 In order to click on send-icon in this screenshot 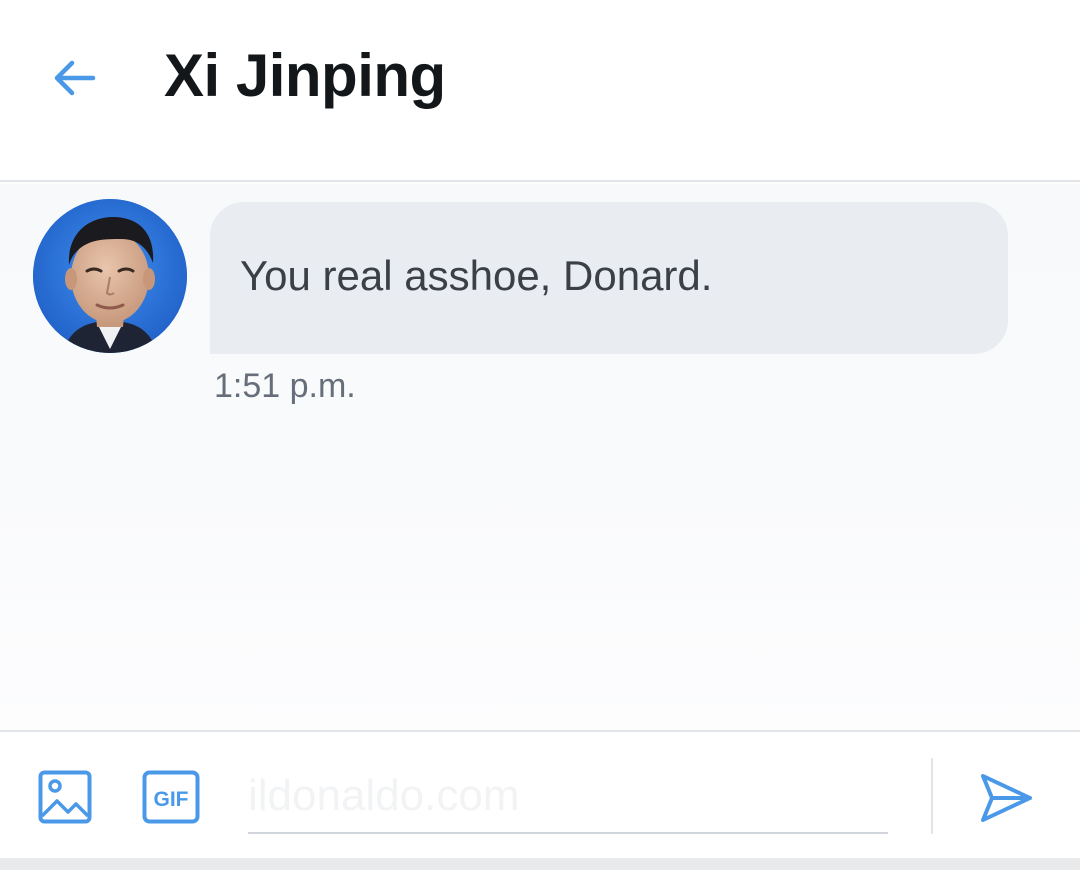, I will do `click(1006, 798)`.